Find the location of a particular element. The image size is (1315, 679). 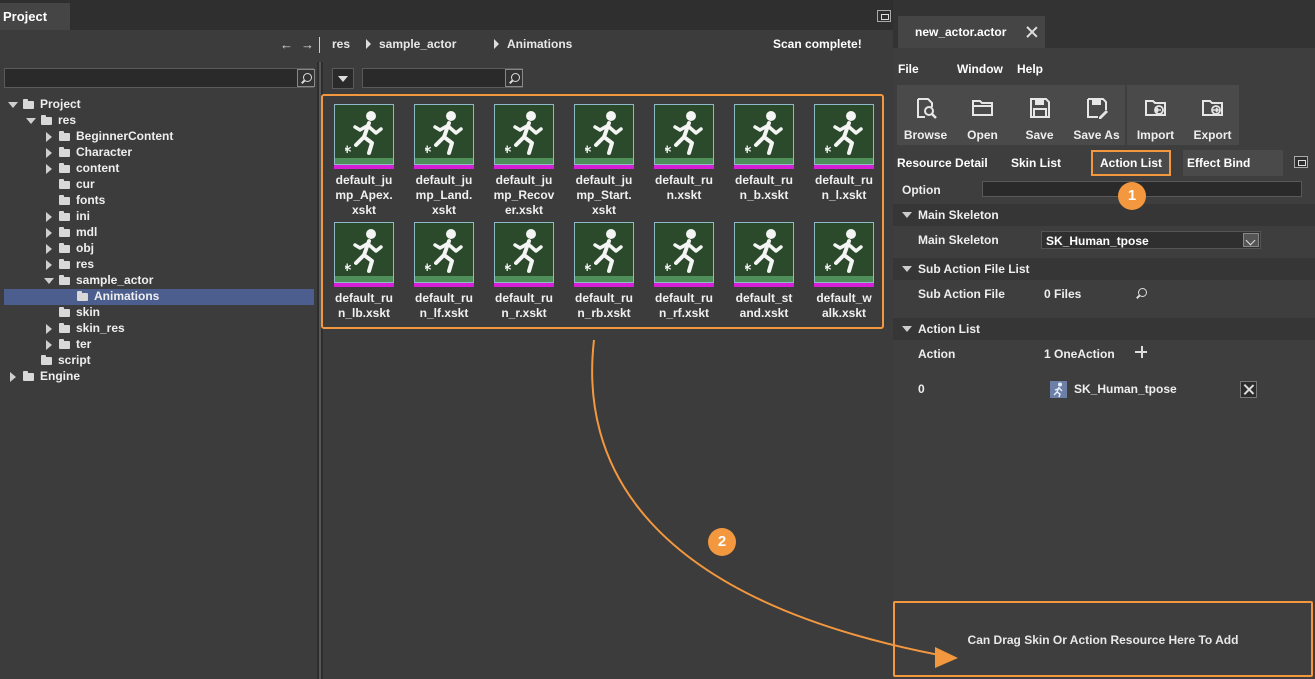

asset-tile: * default_st and.xskt is located at coordinates (764, 269).